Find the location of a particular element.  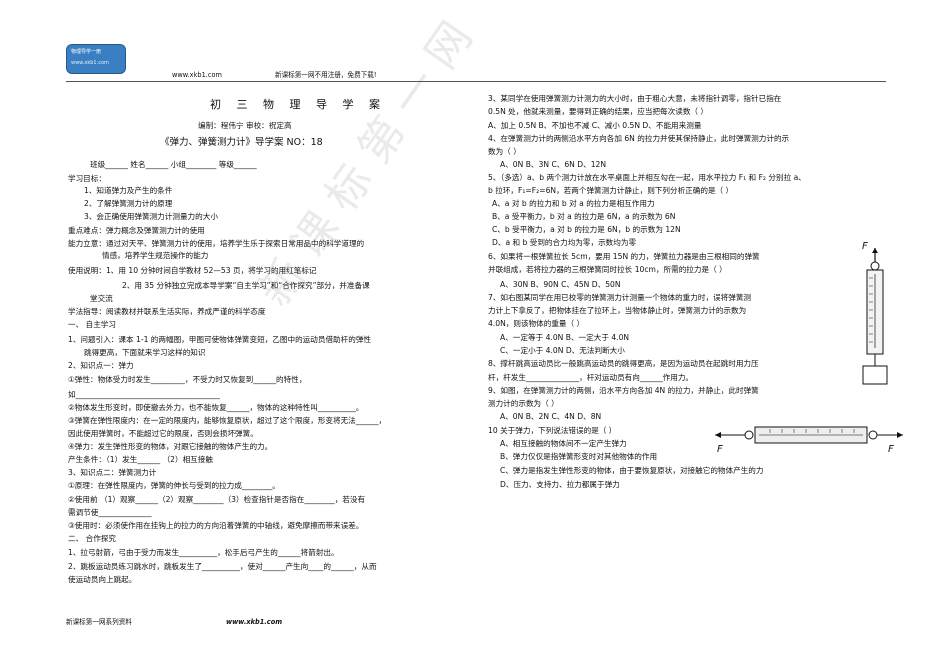

text-line: 使运动员向上跳起。 is located at coordinates (102, 579).